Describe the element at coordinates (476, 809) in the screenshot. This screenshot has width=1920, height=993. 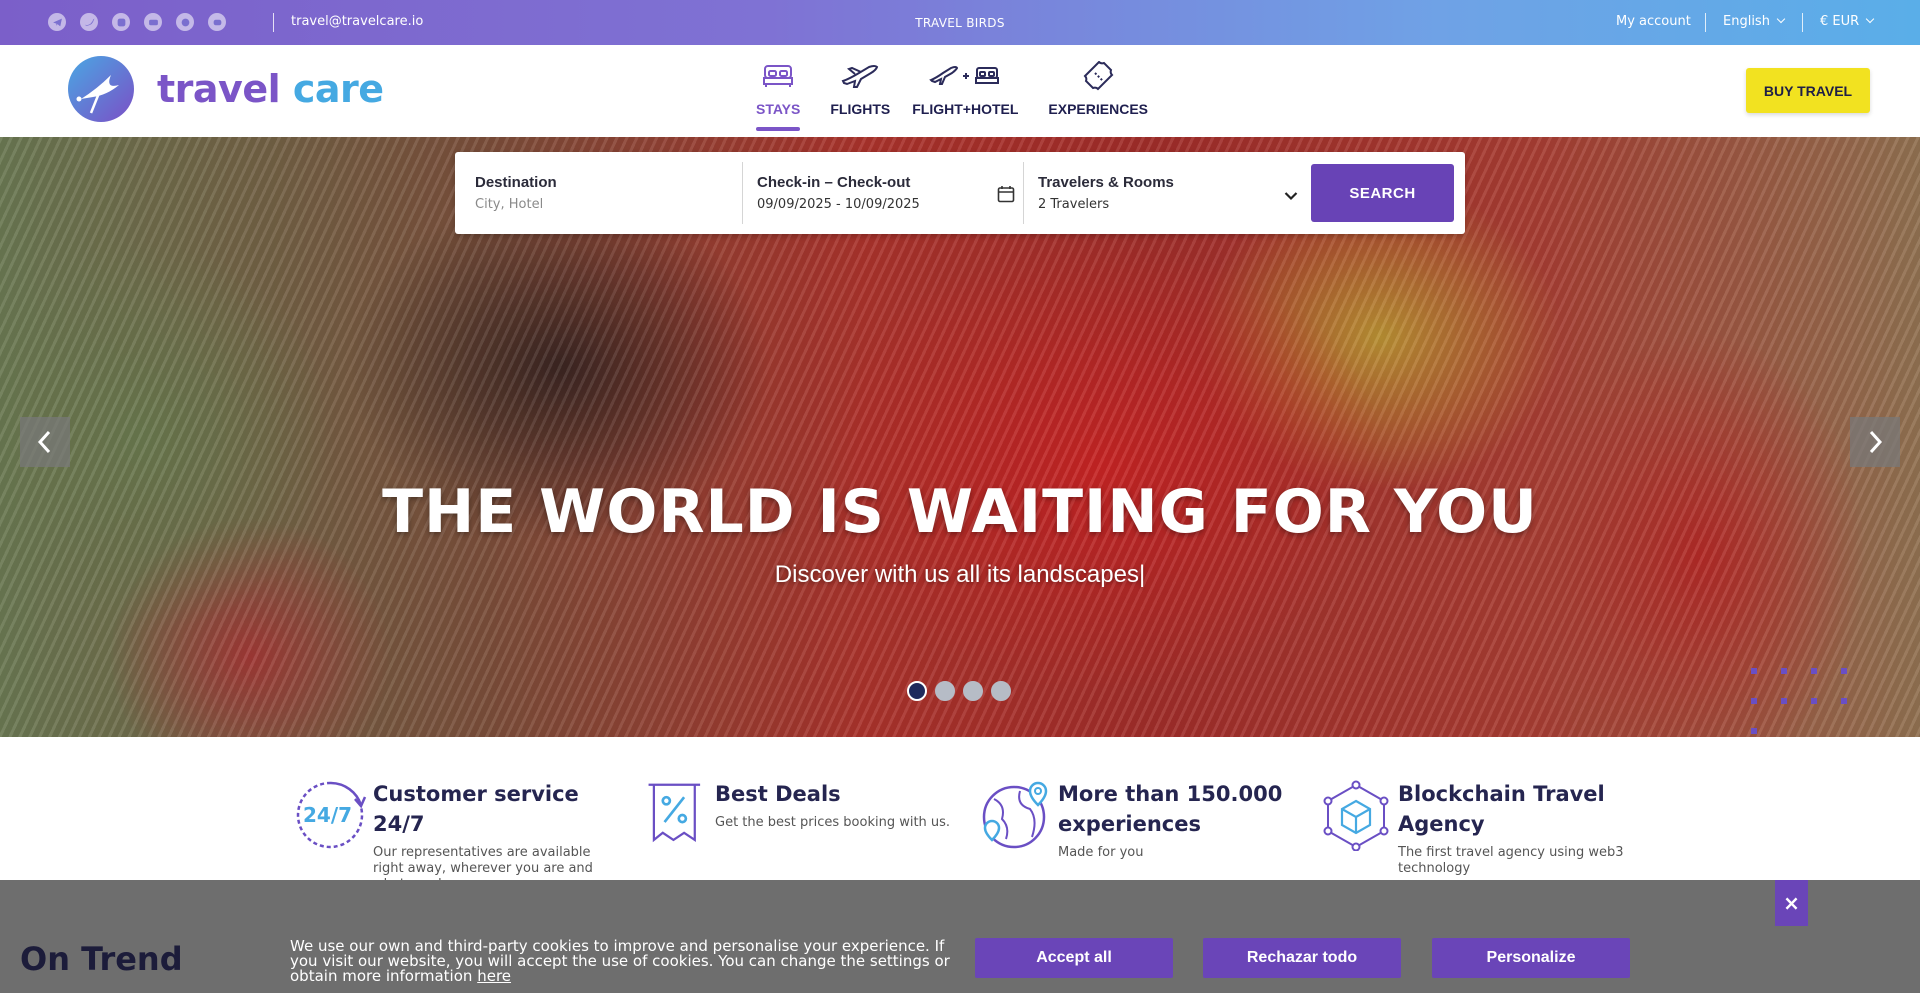
I see `feature-title: Customer service 24/7` at that location.